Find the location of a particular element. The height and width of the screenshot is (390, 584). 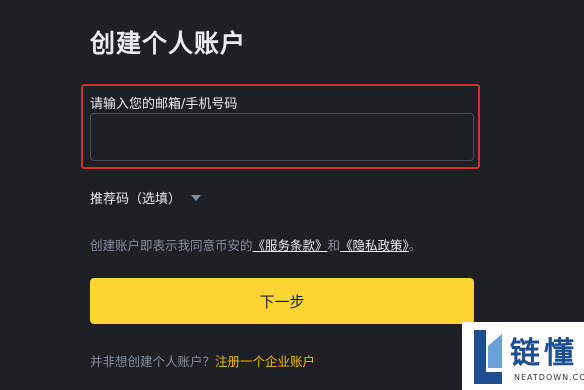

referral-code-toggle: 推荐码（选填） is located at coordinates (146, 197).